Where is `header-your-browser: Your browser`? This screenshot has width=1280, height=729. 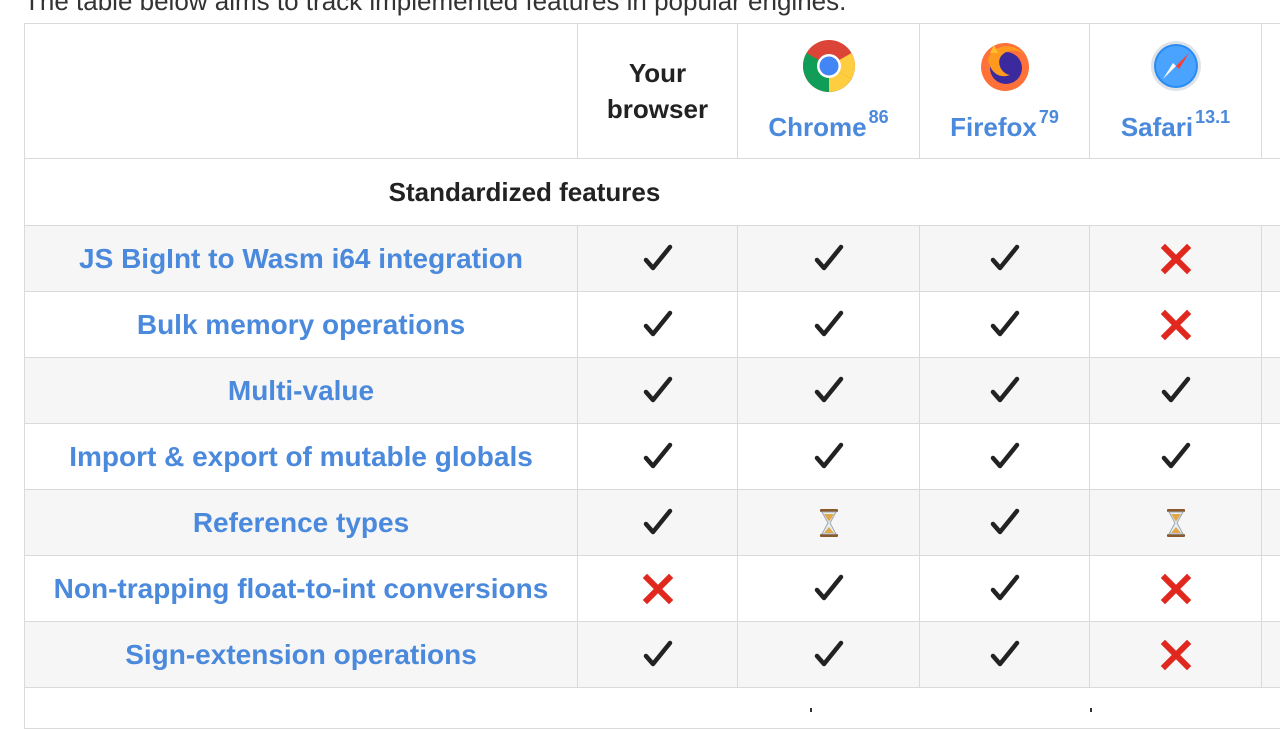 header-your-browser: Your browser is located at coordinates (658, 91).